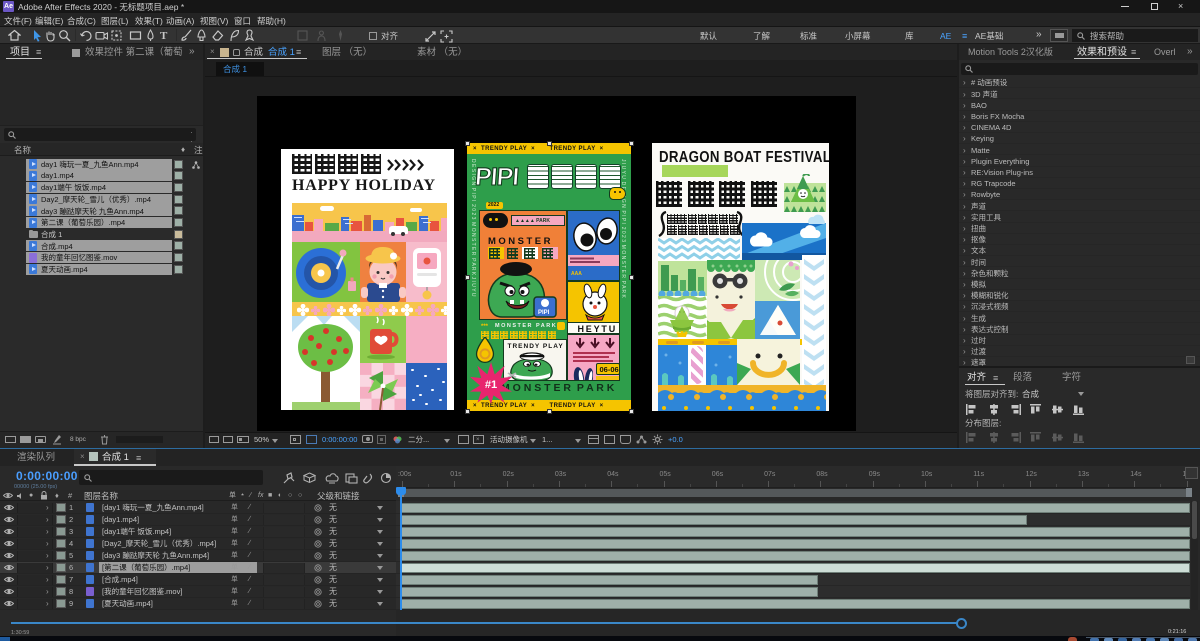  I want to click on svg-text: #1, so click(491, 385).